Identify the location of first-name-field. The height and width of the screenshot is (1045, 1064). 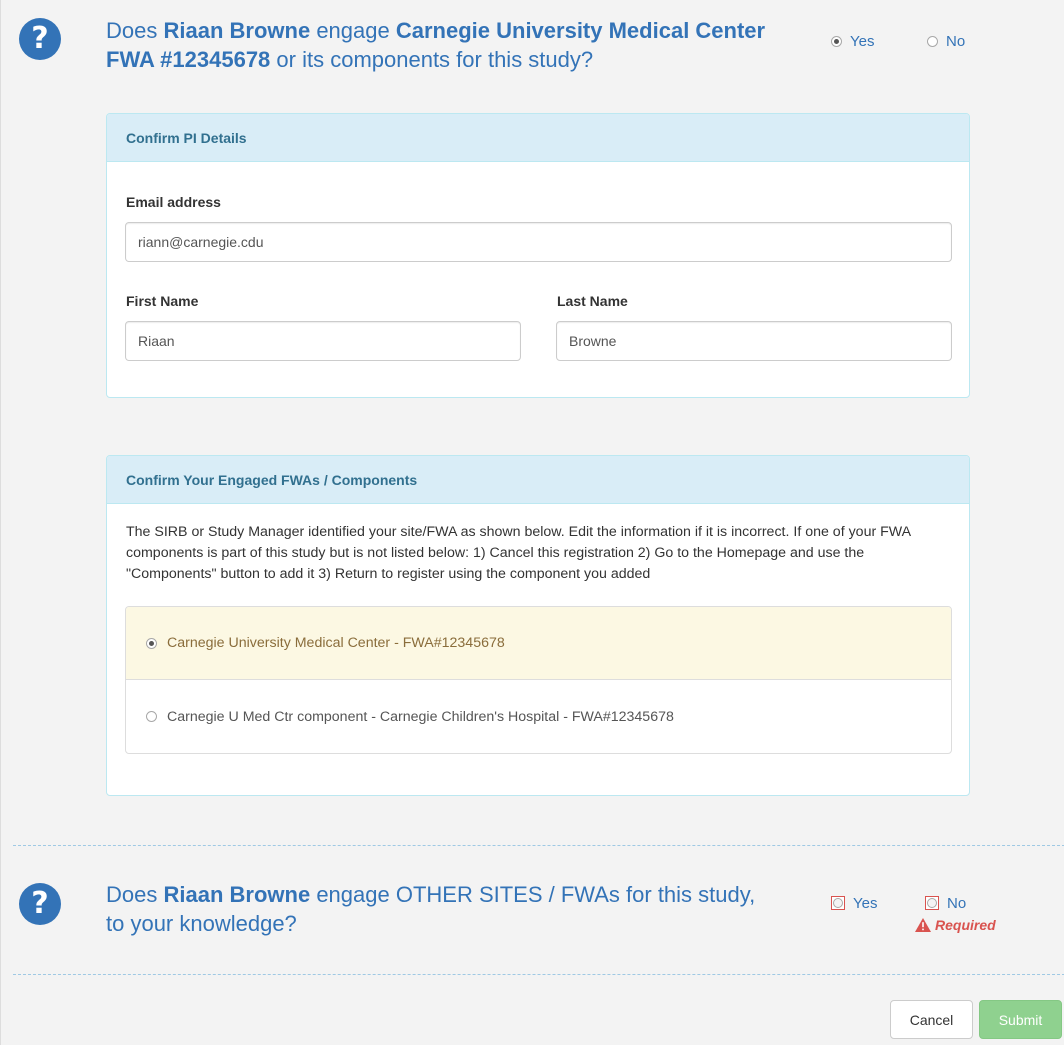
(323, 341).